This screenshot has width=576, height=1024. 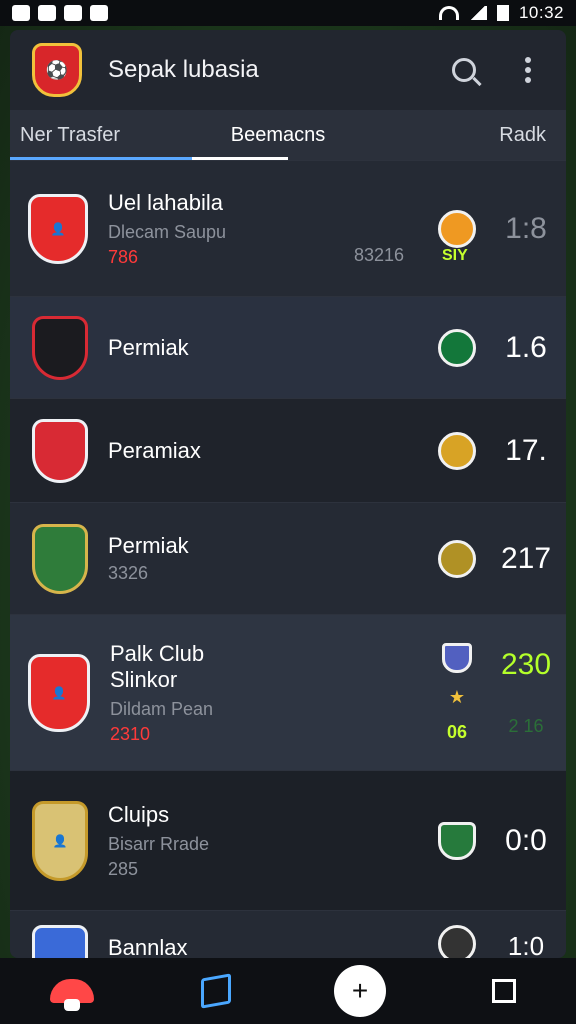 I want to click on player-name: Uel lahabila, so click(x=165, y=202).